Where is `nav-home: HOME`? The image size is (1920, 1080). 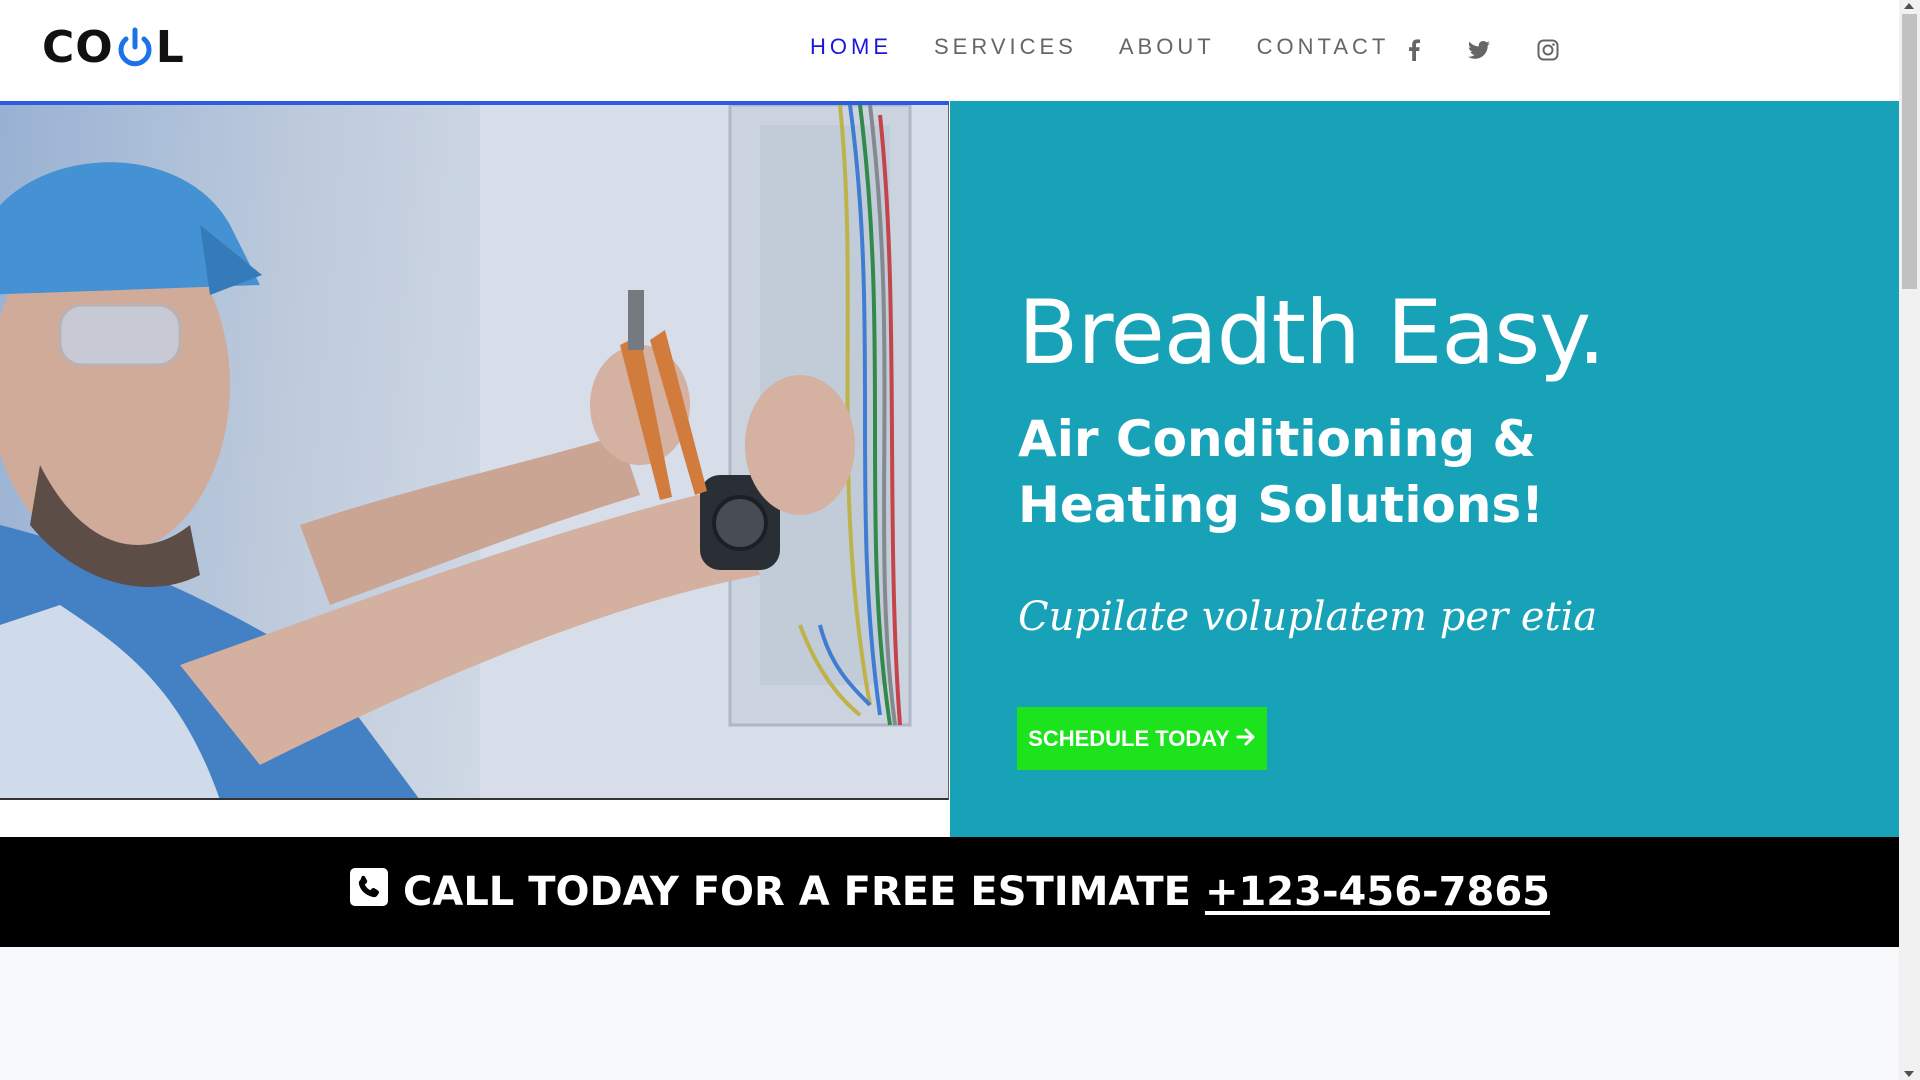
nav-home: HOME is located at coordinates (851, 47).